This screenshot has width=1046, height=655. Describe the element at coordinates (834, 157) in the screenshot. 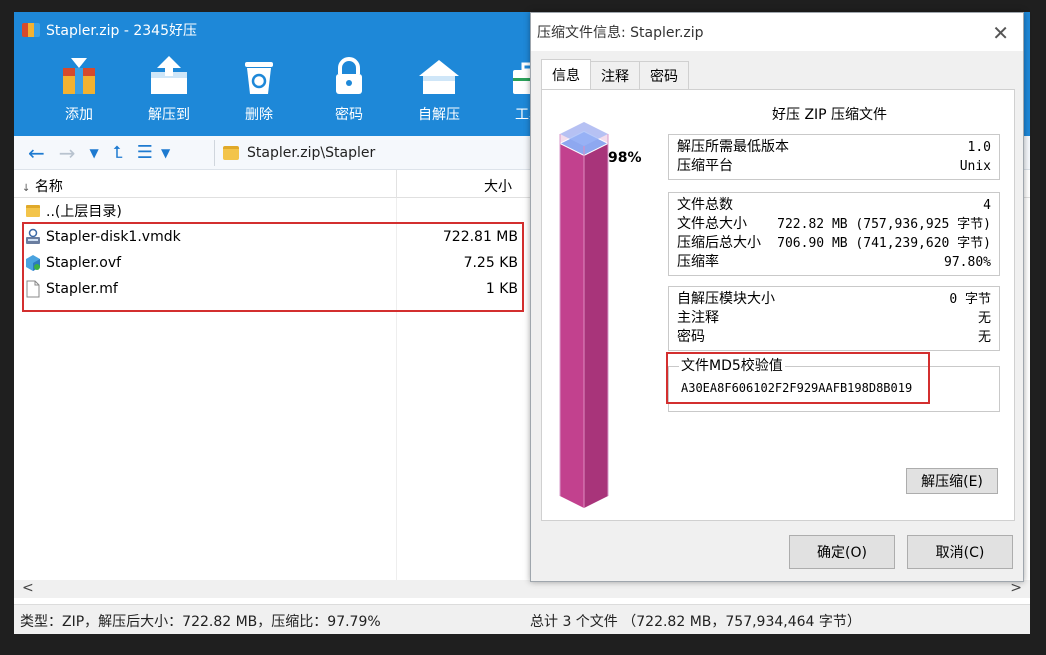

I see `version-group: 解压所需最低版本 1.0 压缩平台 Unix` at that location.